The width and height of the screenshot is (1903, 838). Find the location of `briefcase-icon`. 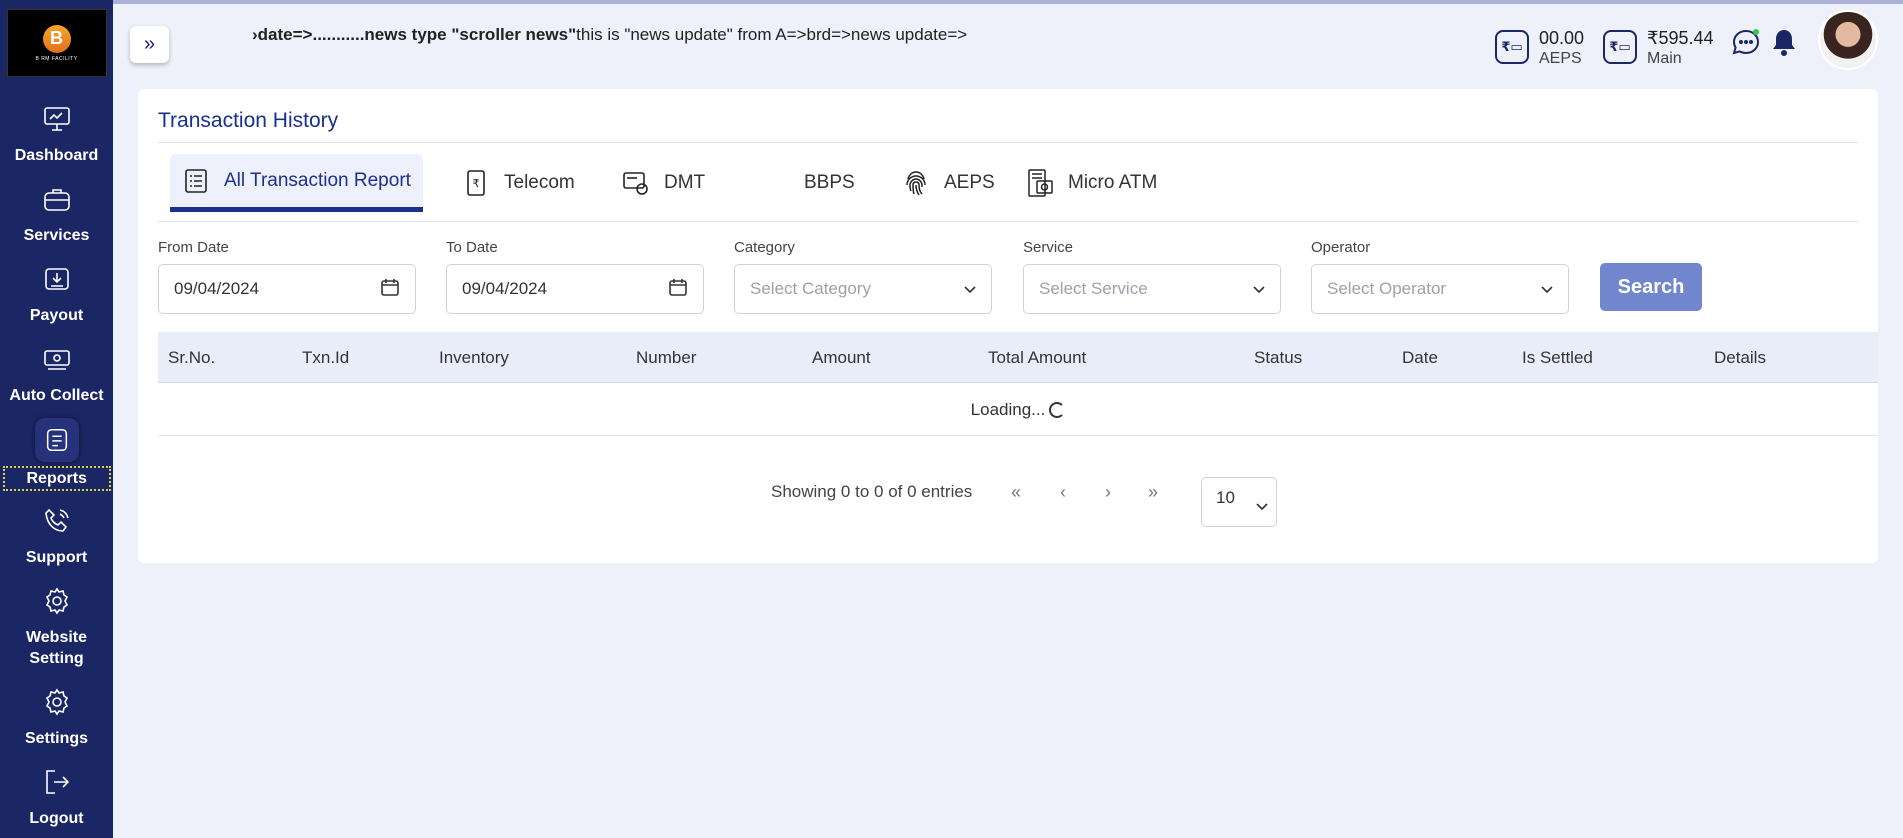

briefcase-icon is located at coordinates (57, 199).